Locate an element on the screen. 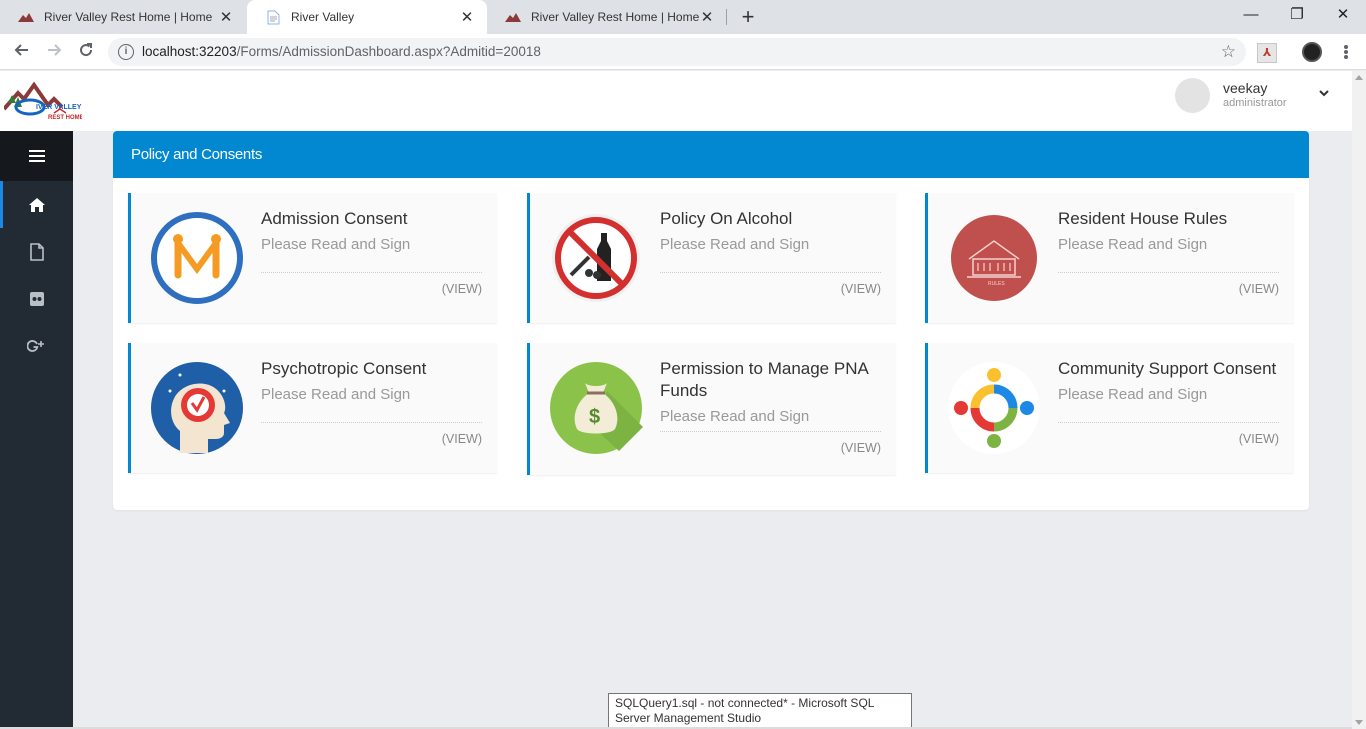 This screenshot has width=1366, height=729. home-icon is located at coordinates (36, 204).